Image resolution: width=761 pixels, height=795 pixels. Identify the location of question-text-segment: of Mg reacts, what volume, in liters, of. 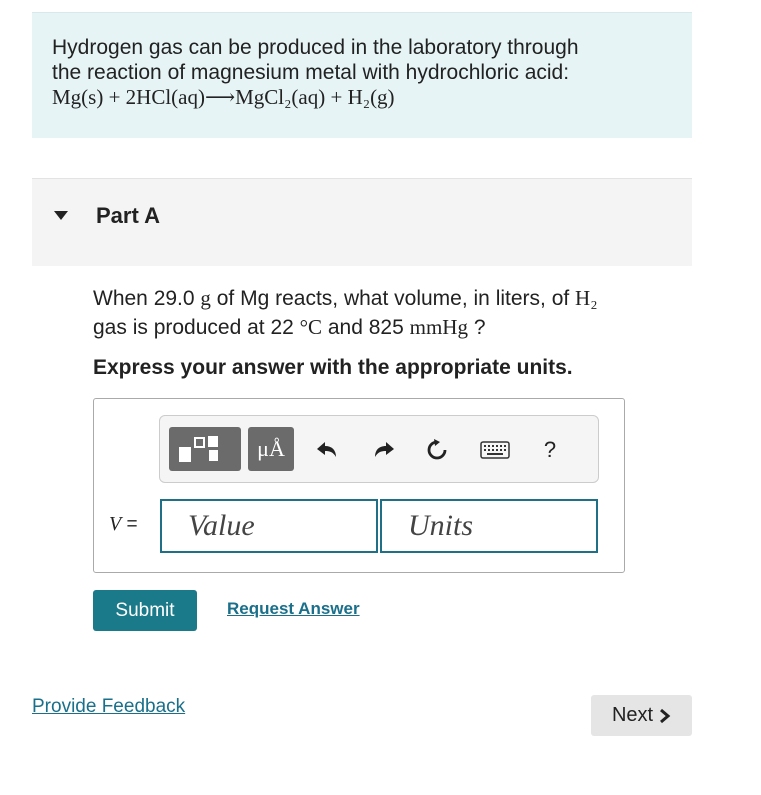
(393, 298).